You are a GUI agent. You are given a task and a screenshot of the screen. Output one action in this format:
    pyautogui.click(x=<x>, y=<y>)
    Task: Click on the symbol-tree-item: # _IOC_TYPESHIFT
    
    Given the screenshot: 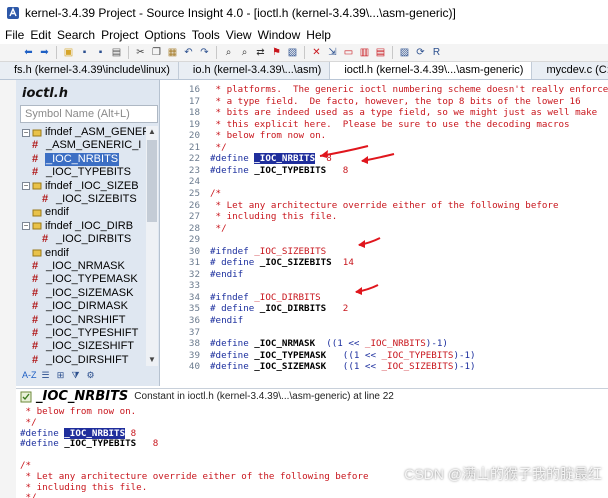 What is the action you would take?
    pyautogui.click(x=85, y=333)
    